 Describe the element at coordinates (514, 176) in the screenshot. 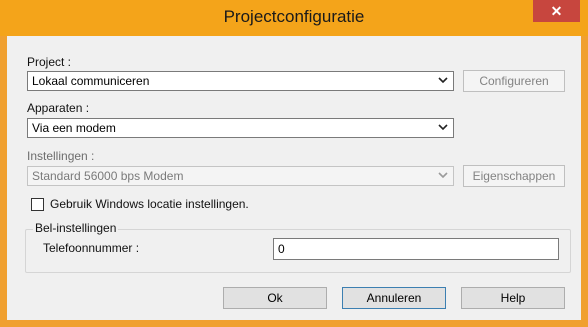

I see `properties-button: Eigenschappen` at that location.